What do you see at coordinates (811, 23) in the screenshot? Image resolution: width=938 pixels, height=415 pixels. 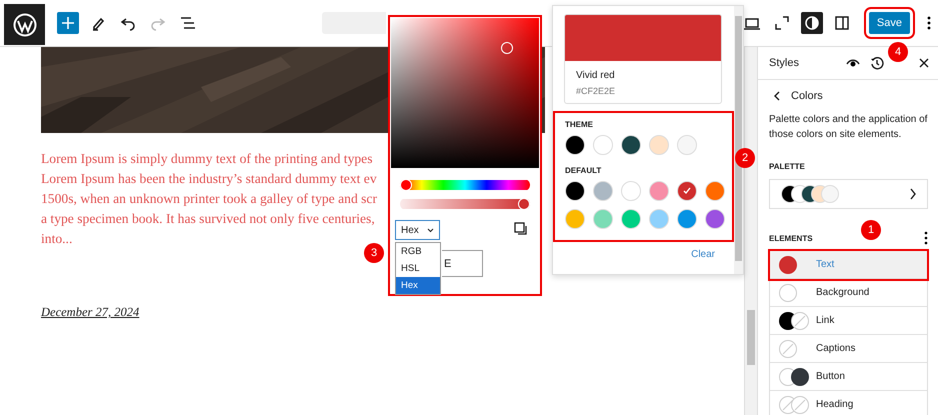 I see `contrast-icon` at bounding box center [811, 23].